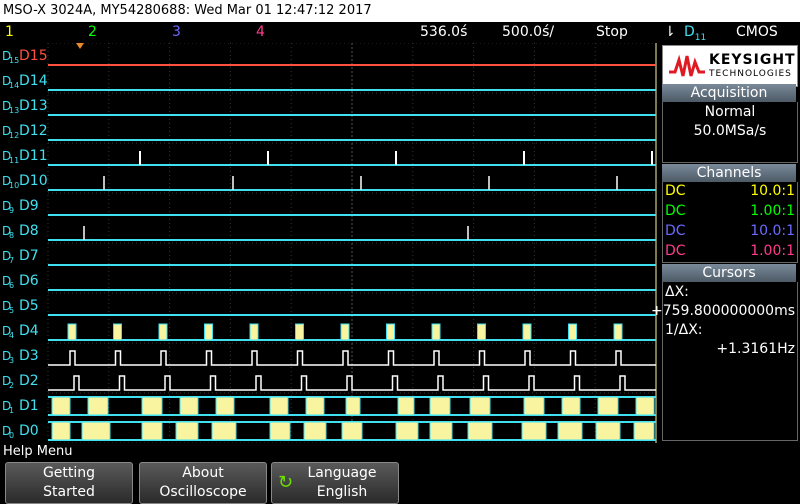 This screenshot has width=800, height=504. I want to click on trigger-marker-icon, so click(80, 46).